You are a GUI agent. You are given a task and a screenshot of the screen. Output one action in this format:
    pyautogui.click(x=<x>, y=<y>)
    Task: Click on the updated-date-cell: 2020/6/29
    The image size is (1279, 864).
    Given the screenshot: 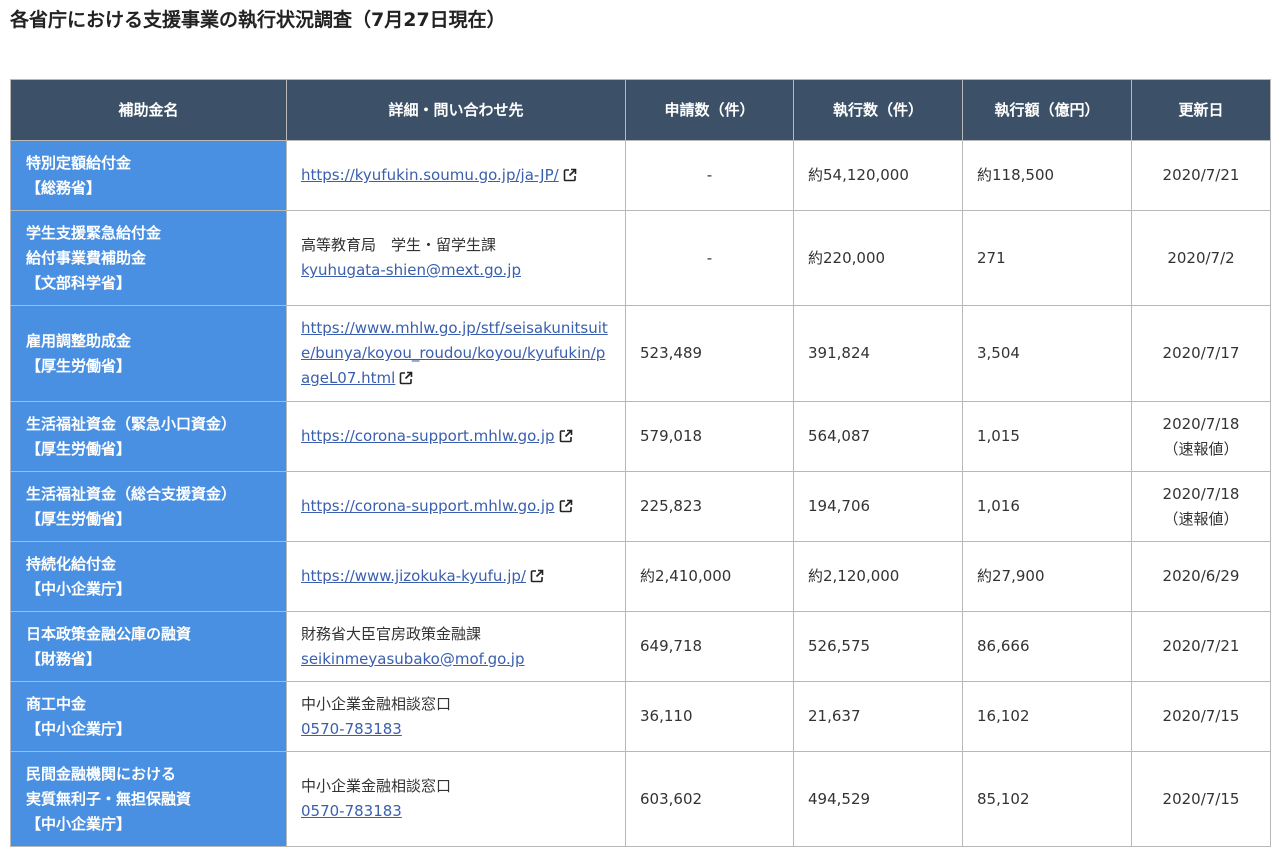 What is the action you would take?
    pyautogui.click(x=1201, y=576)
    